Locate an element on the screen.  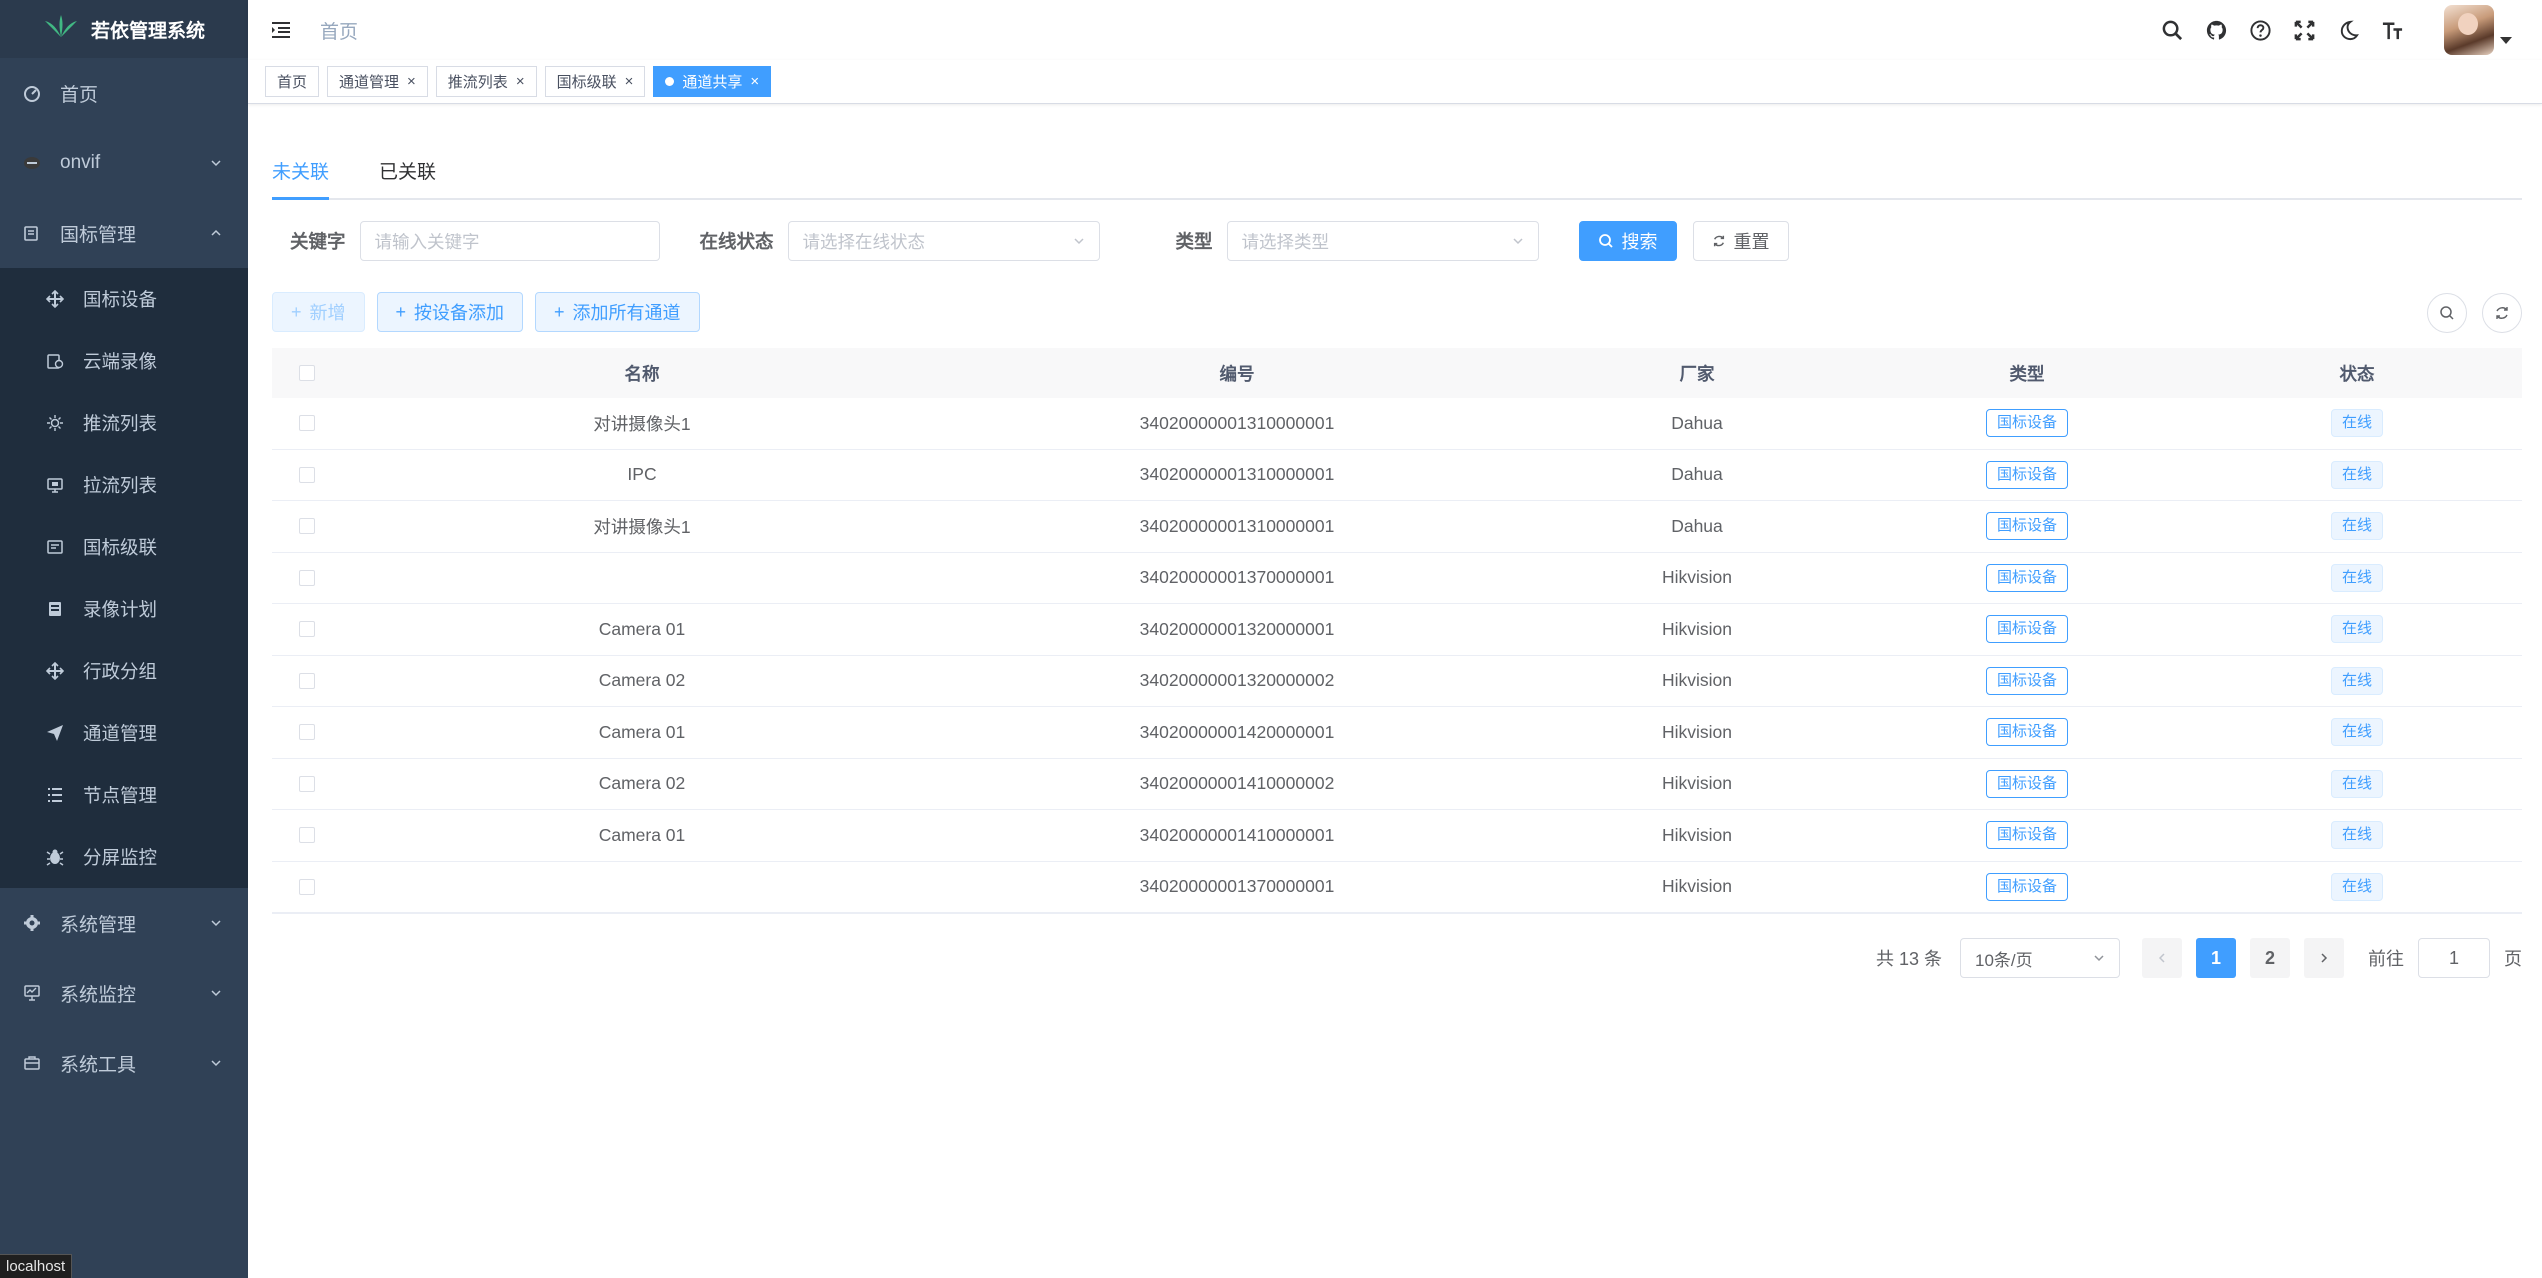
user-menu is located at coordinates (2468, 30).